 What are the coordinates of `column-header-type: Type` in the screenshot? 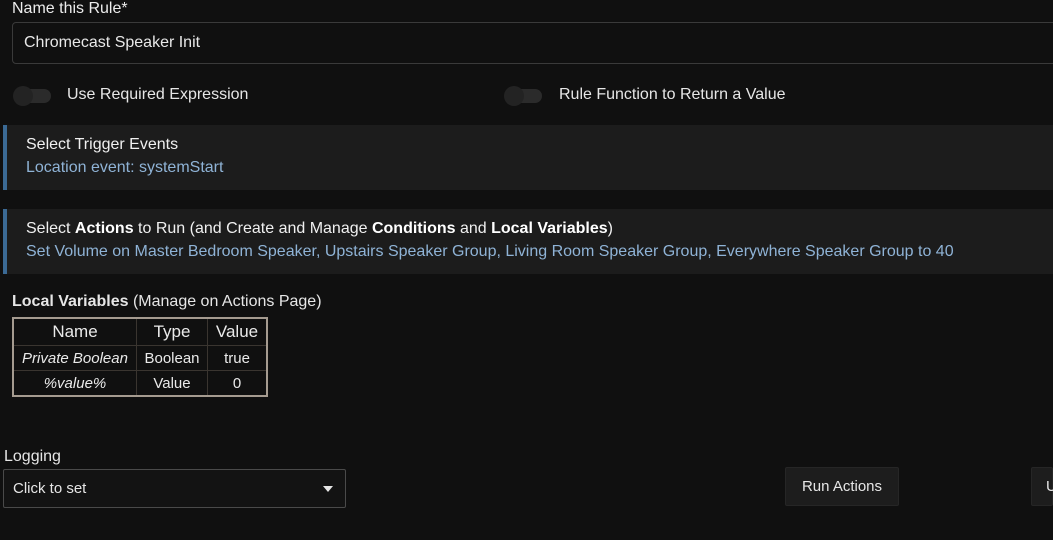 It's located at (172, 331).